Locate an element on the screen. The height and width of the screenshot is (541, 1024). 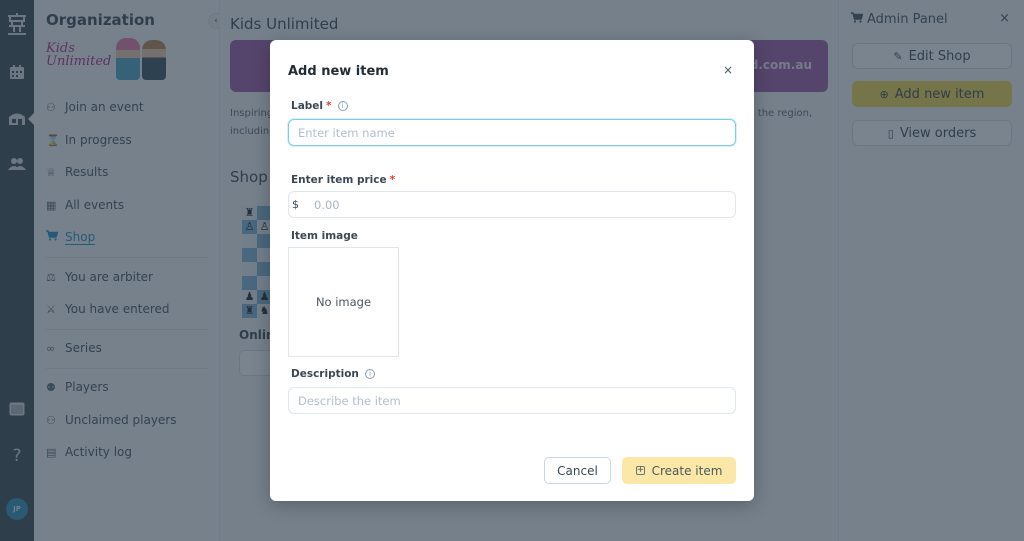
create-item-button: + Create item is located at coordinates (679, 470).